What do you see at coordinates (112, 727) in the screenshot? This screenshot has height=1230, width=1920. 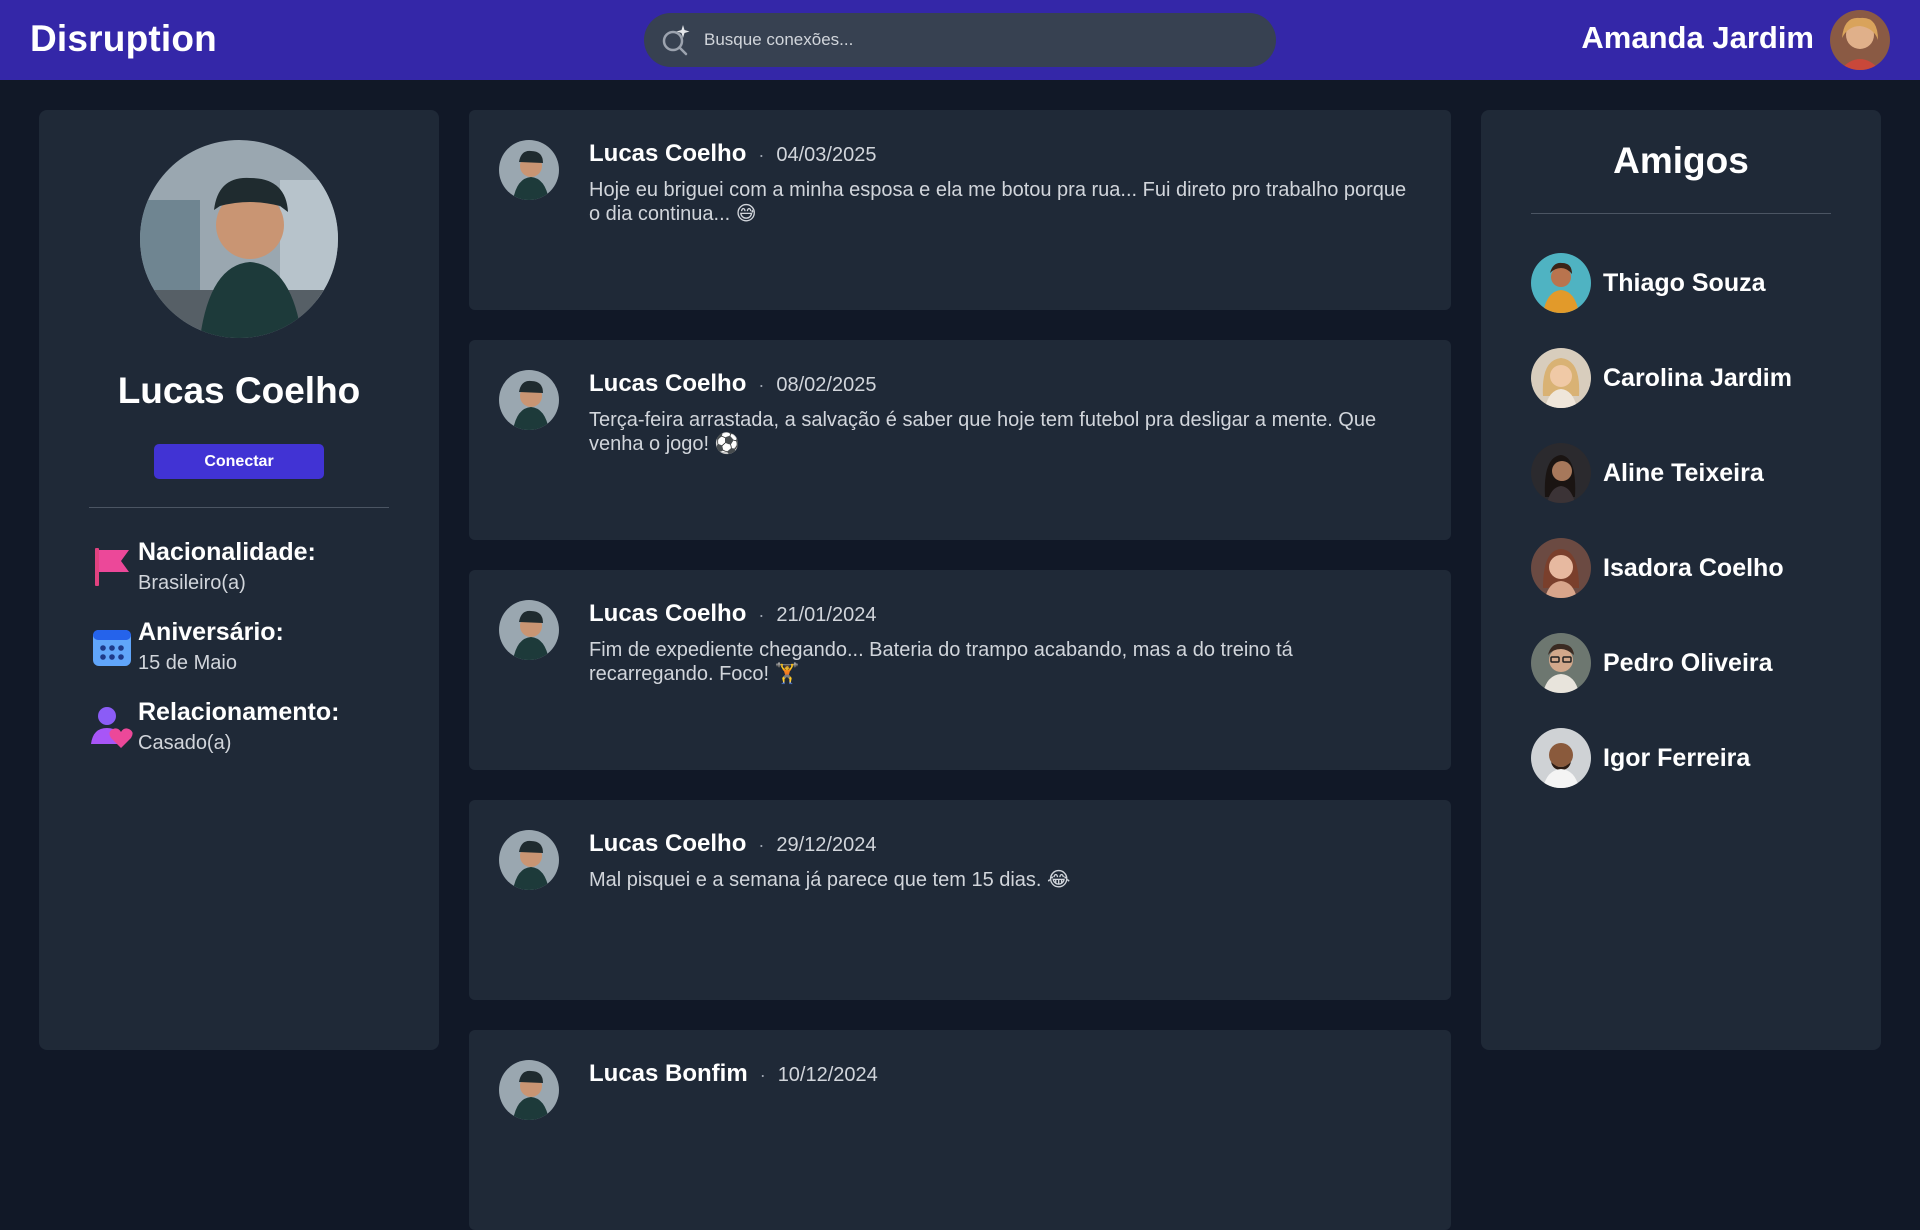 I see `relationship-icon` at bounding box center [112, 727].